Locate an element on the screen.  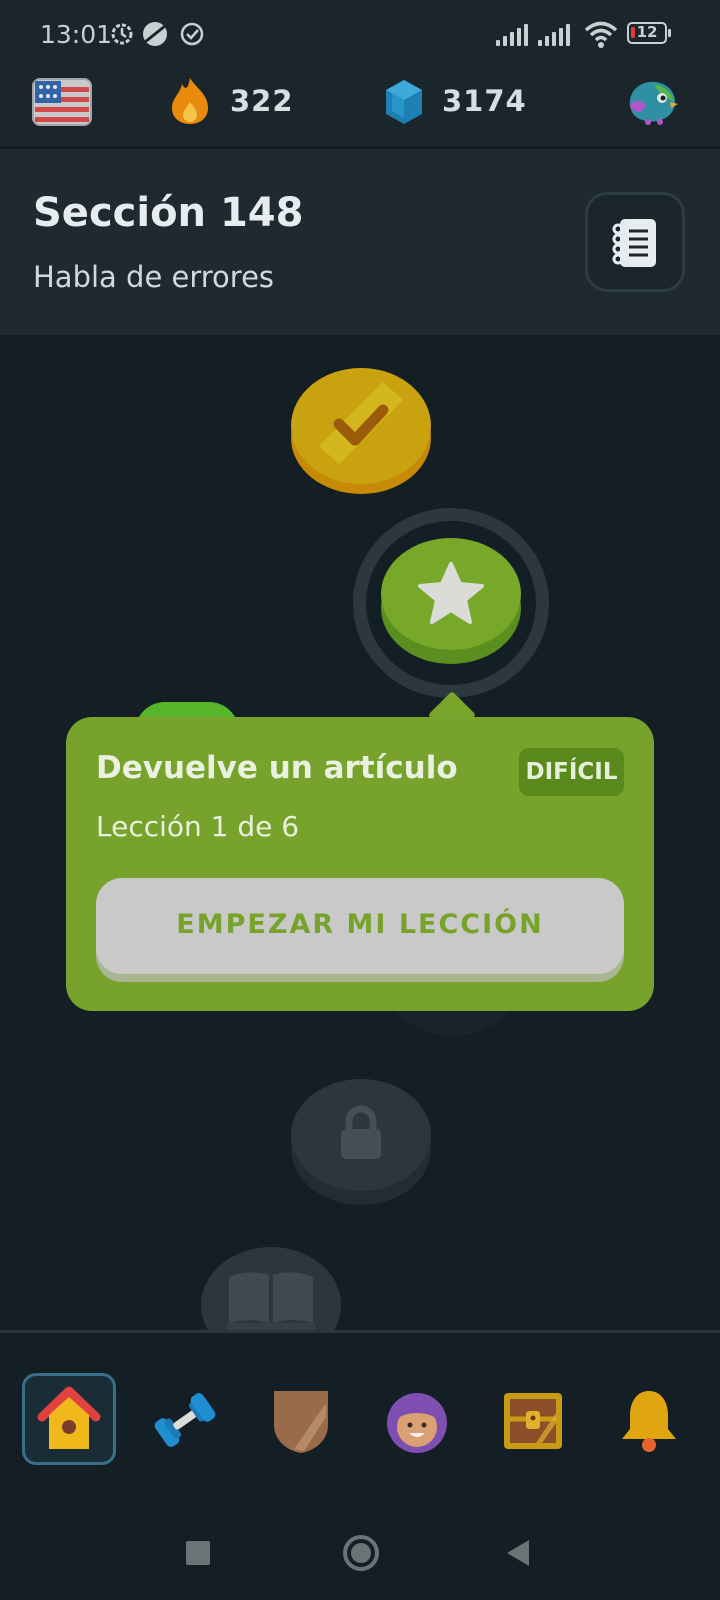
section-subtitle: Habla de errores is located at coordinates (154, 277).